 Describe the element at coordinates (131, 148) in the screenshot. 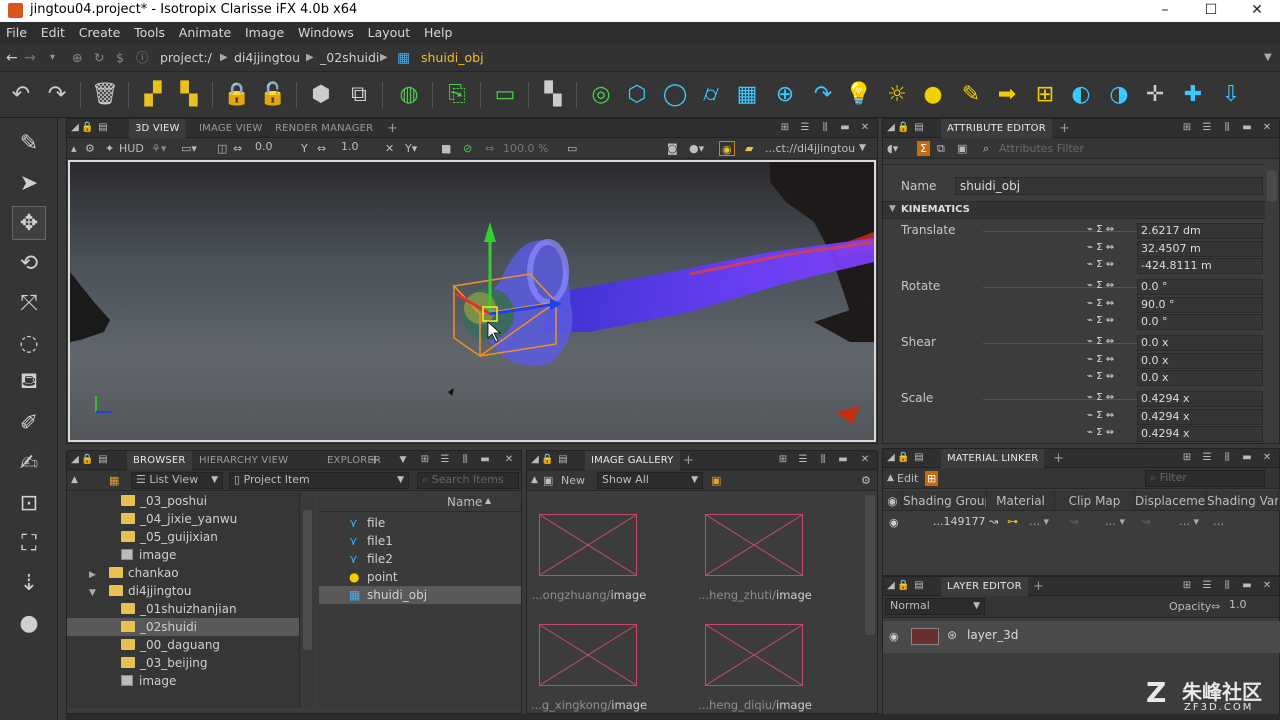

I see `hud-label: HUD` at that location.